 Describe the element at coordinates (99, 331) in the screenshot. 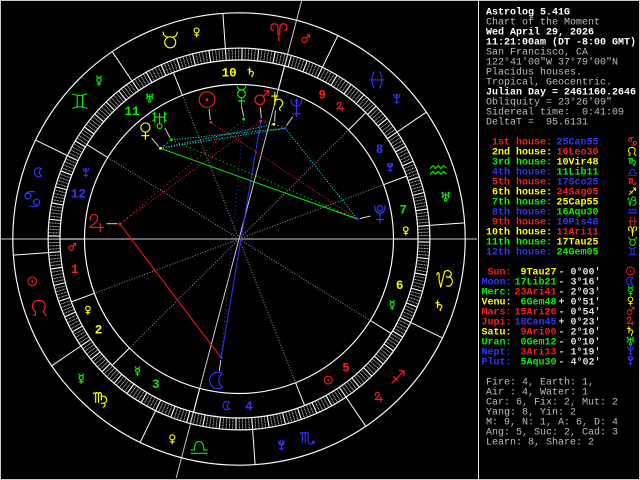

I see `svg-text: 2` at that location.